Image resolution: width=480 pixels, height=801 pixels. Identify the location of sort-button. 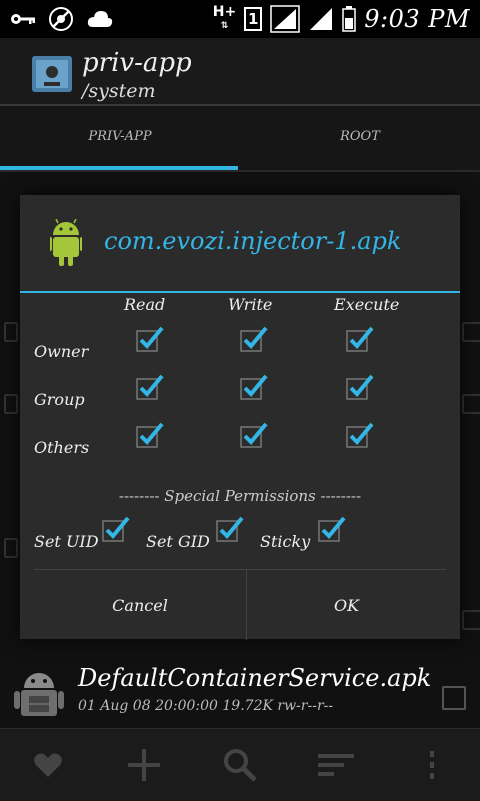
(336, 765).